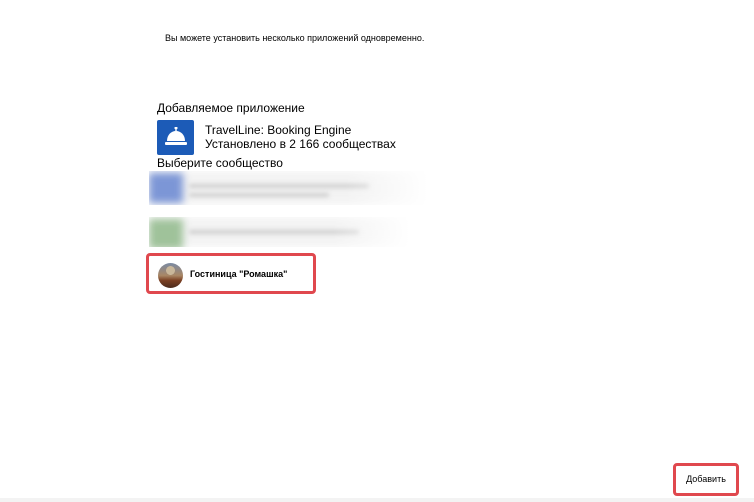  I want to click on add-button-label: Добавить, so click(706, 479).